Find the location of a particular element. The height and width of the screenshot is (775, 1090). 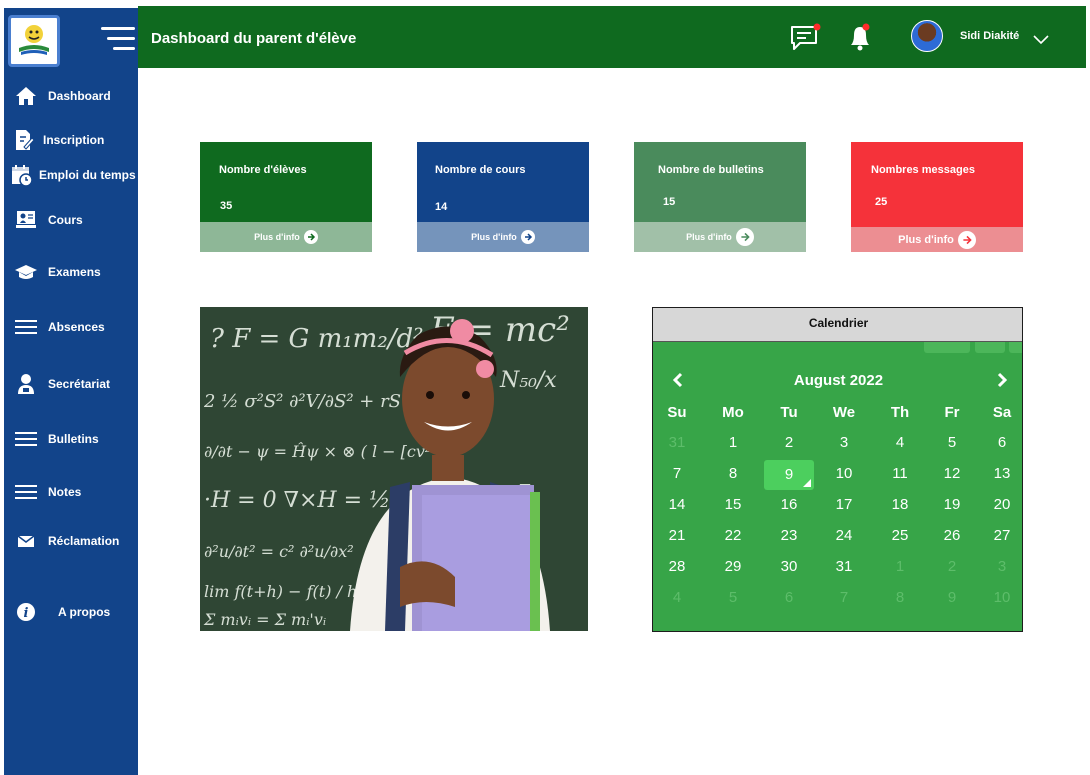

calendar-day: 20 is located at coordinates (1002, 505).